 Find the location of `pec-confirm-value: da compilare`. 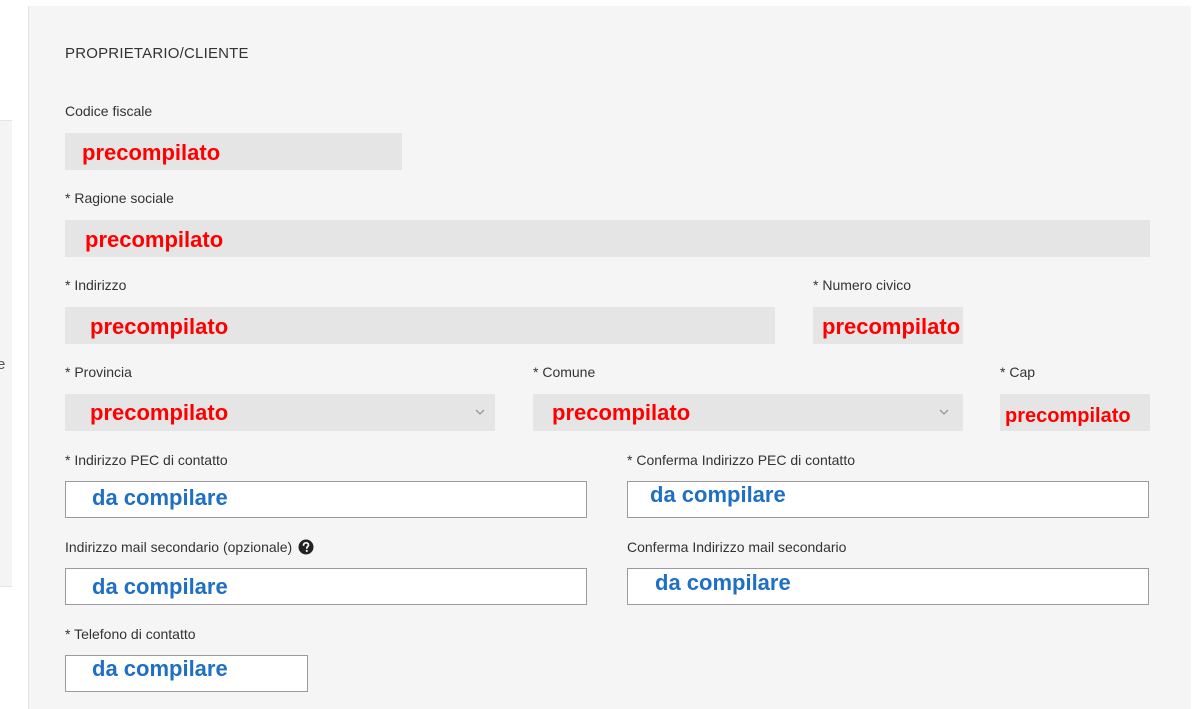

pec-confirm-value: da compilare is located at coordinates (718, 494).